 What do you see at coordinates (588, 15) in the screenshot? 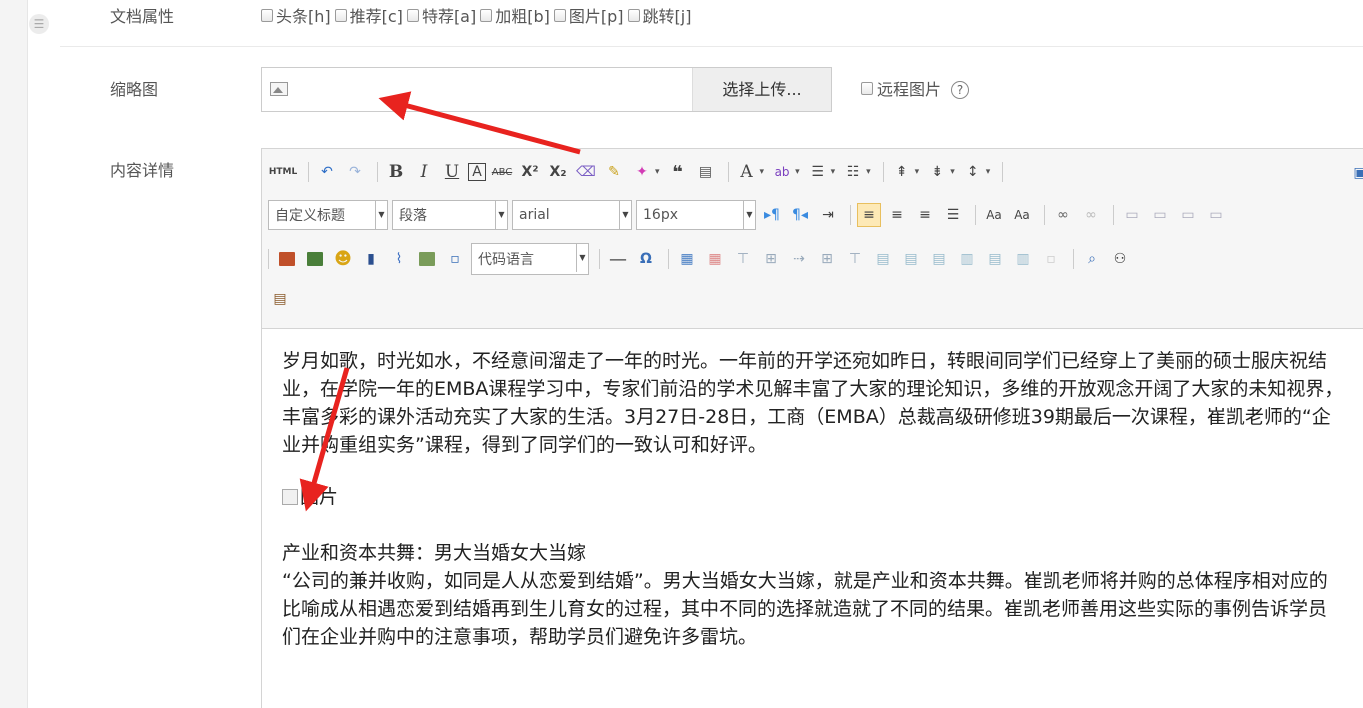
I see `attribute-image: 图片[p]` at bounding box center [588, 15].